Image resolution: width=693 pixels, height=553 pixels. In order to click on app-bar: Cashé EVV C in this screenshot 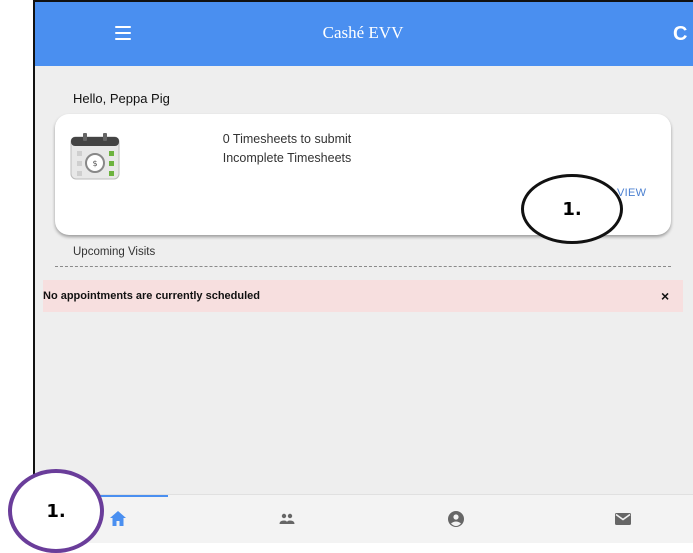, I will do `click(363, 34)`.